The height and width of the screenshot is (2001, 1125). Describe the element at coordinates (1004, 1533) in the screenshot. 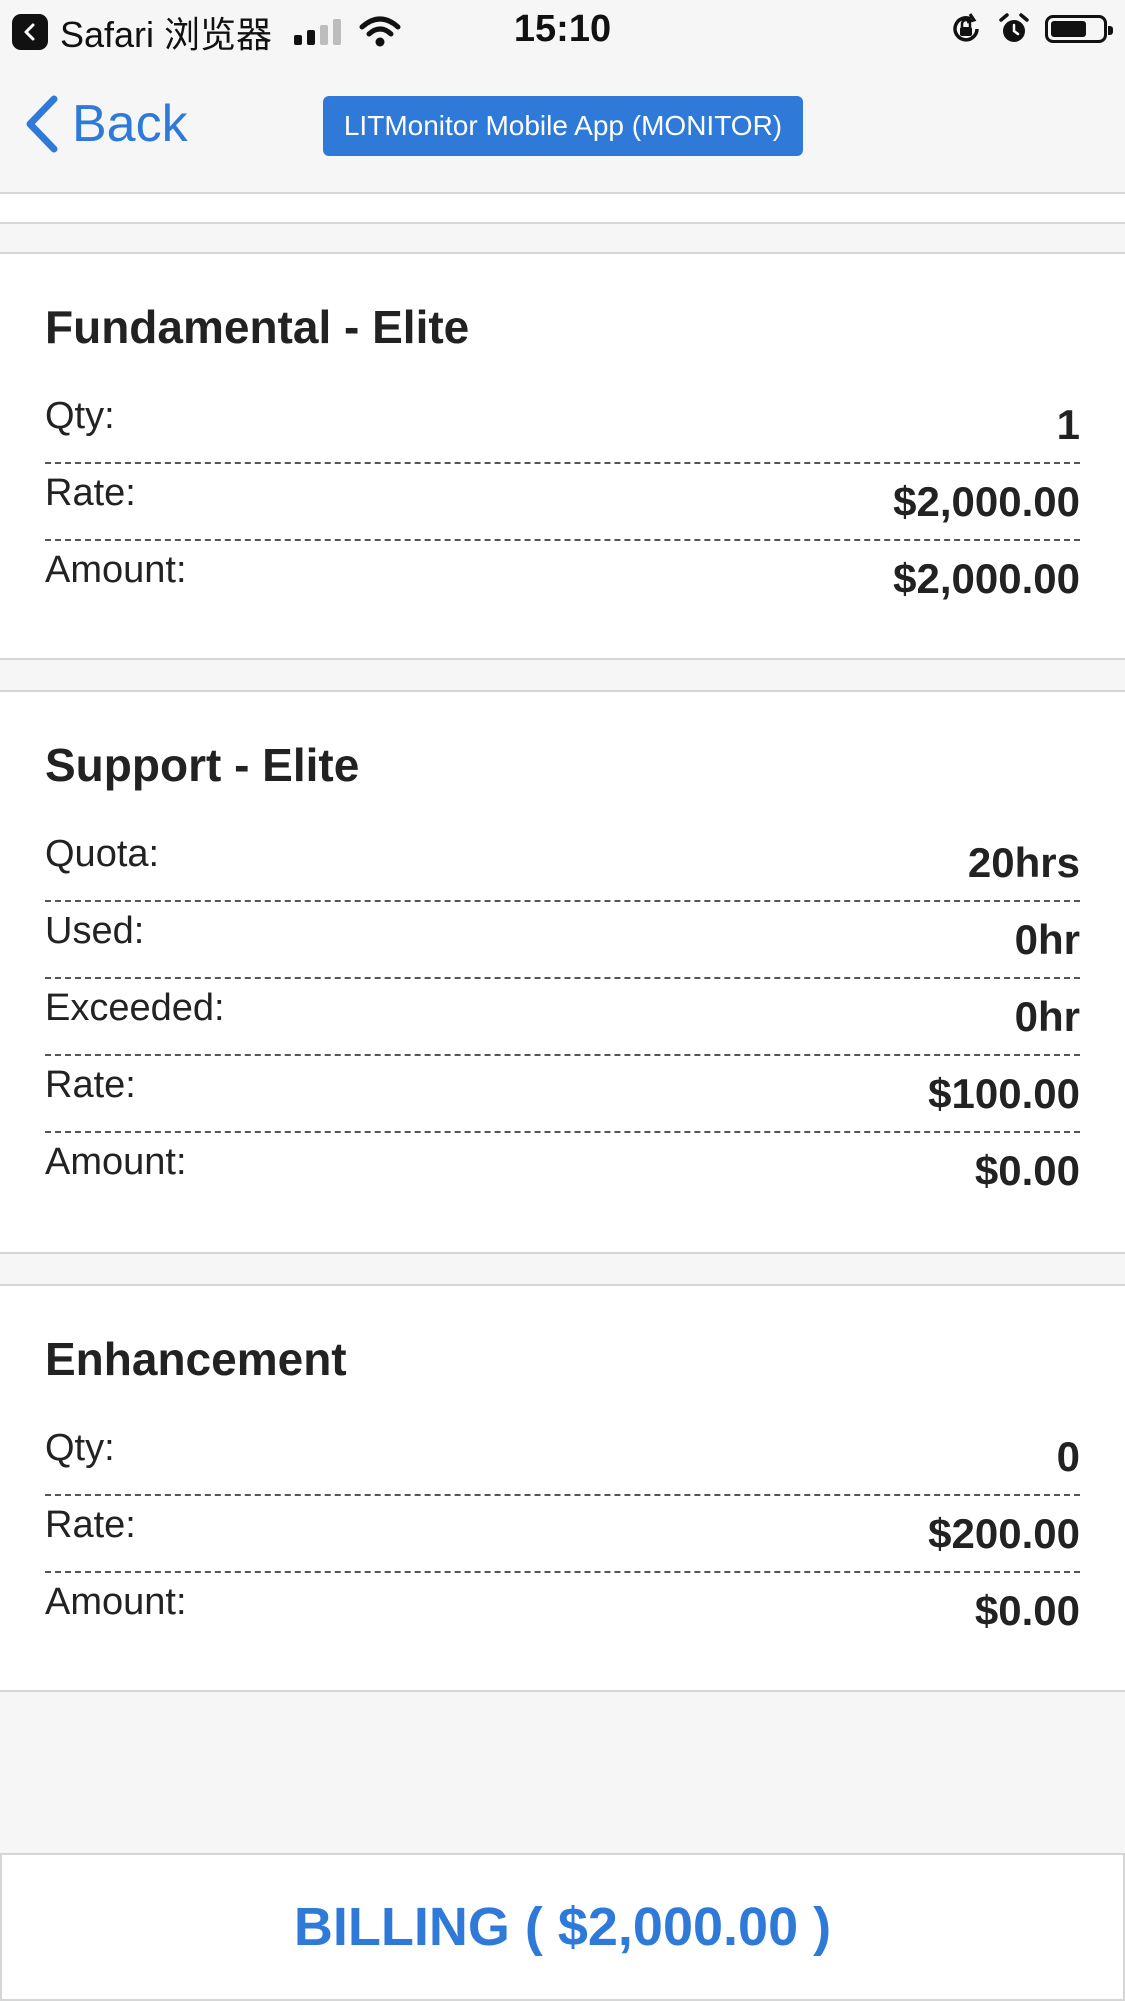

I see `row-value: $200.00` at that location.